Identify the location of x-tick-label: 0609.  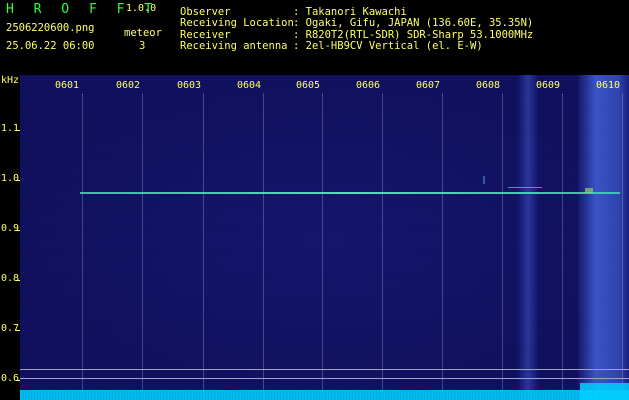
(548, 85).